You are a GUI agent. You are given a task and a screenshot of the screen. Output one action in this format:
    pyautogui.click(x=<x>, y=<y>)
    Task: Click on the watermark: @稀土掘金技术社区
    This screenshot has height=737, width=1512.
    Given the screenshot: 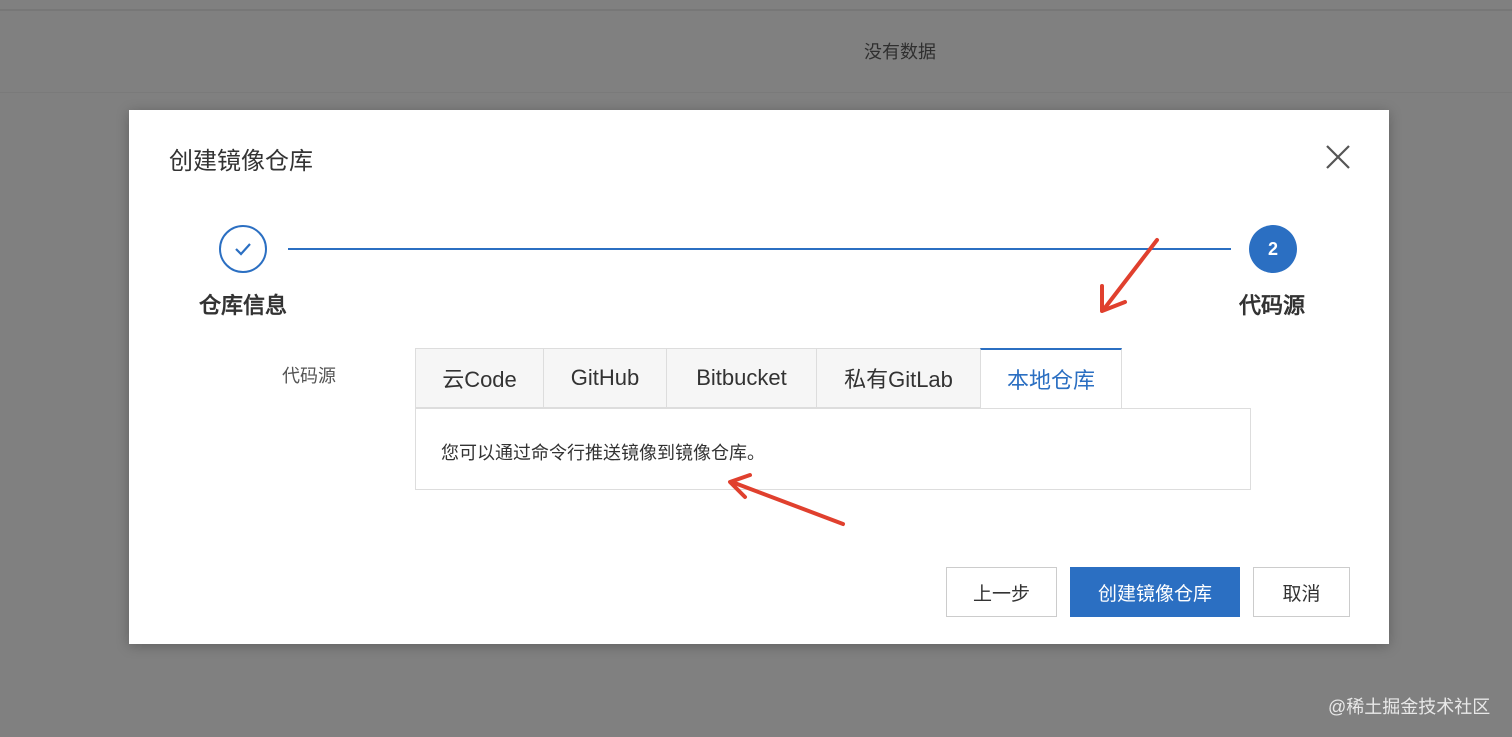 What is the action you would take?
    pyautogui.click(x=1409, y=707)
    